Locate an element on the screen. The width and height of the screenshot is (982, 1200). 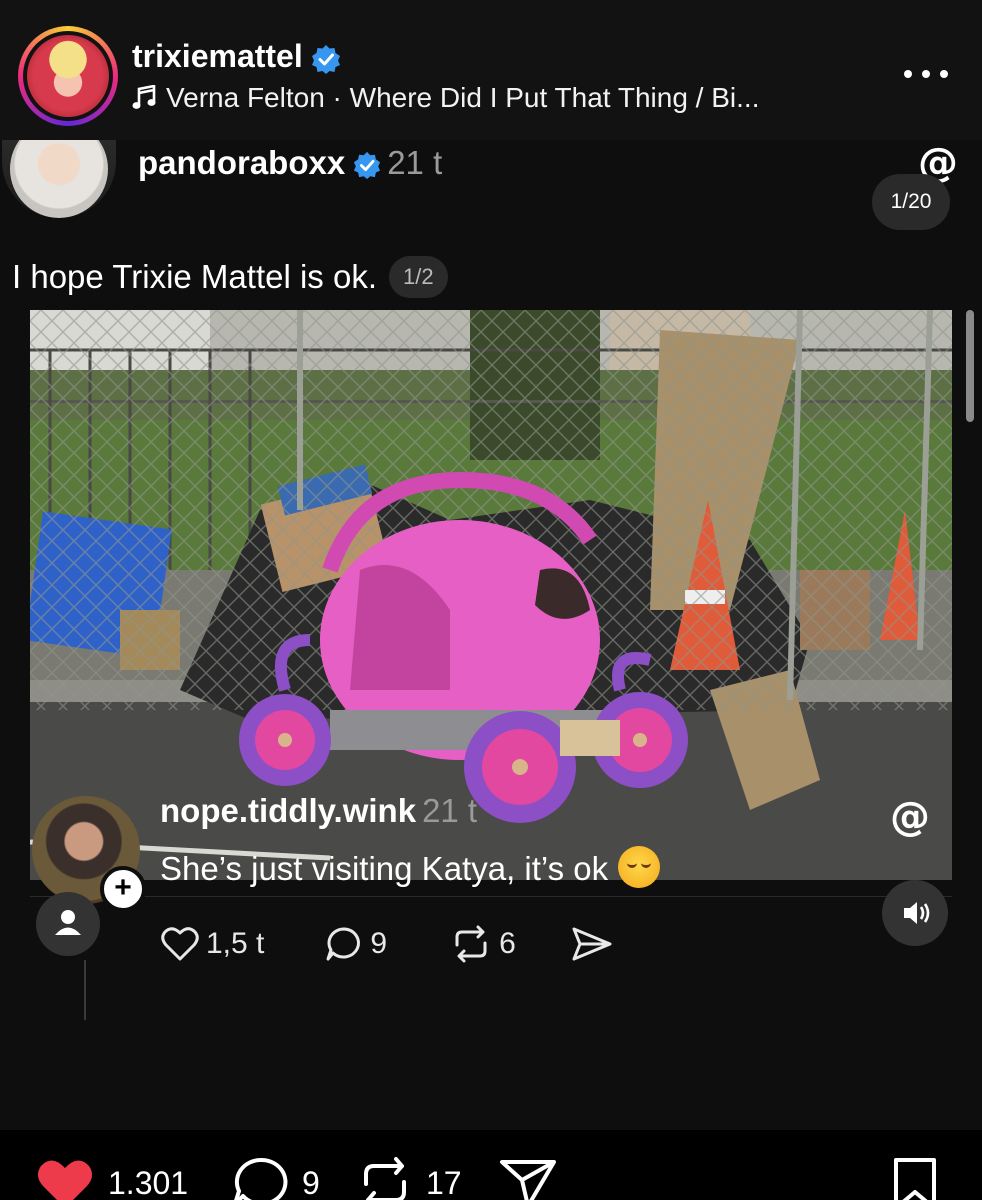
divider is located at coordinates (491, 896).